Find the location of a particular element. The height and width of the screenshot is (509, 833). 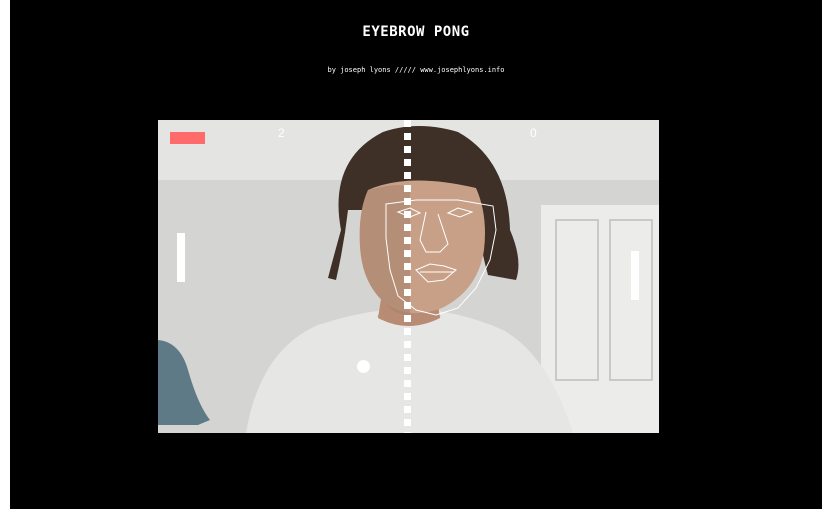

left-paddle is located at coordinates (181, 257).